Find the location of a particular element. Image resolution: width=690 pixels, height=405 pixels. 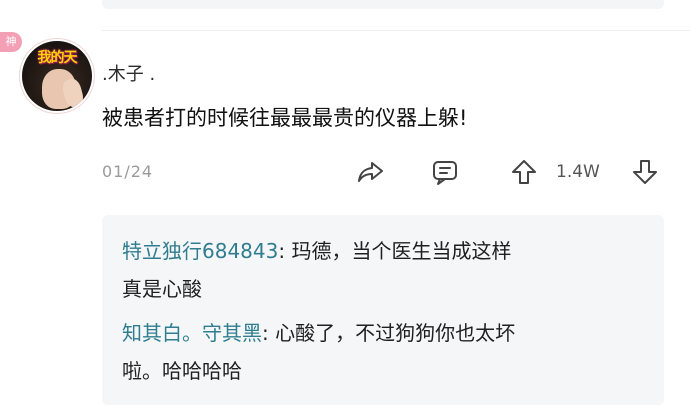

reply-text-continued: 真是心酸 is located at coordinates (162, 289).